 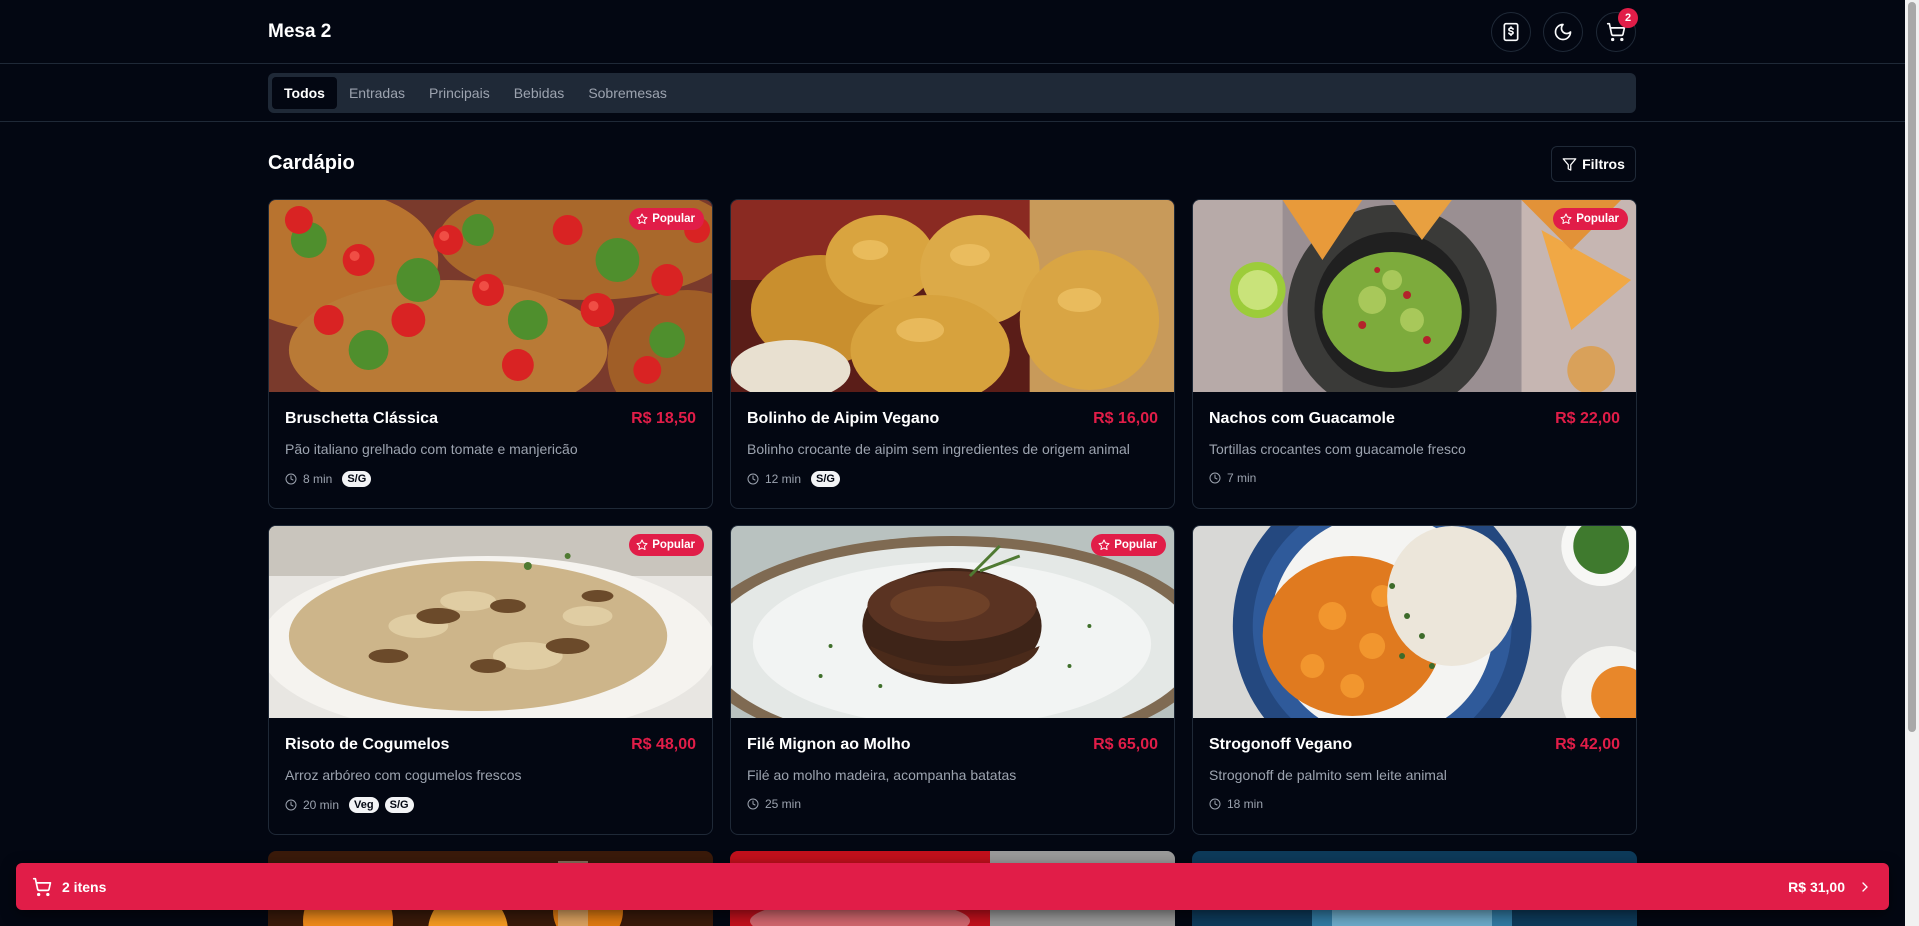 I want to click on bill-icon, so click(x=1511, y=32).